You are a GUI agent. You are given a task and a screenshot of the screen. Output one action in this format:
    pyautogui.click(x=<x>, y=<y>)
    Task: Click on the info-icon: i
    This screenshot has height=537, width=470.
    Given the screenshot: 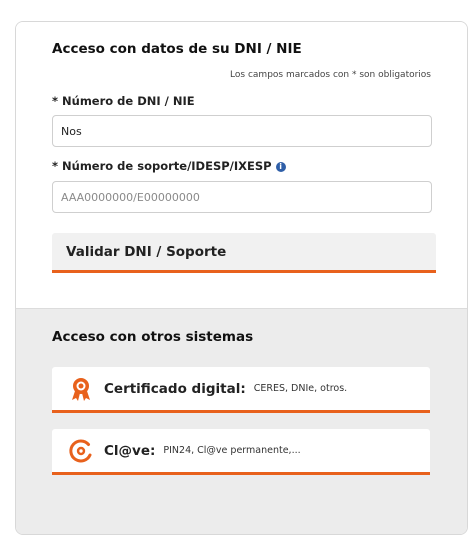 What is the action you would take?
    pyautogui.click(x=280, y=167)
    